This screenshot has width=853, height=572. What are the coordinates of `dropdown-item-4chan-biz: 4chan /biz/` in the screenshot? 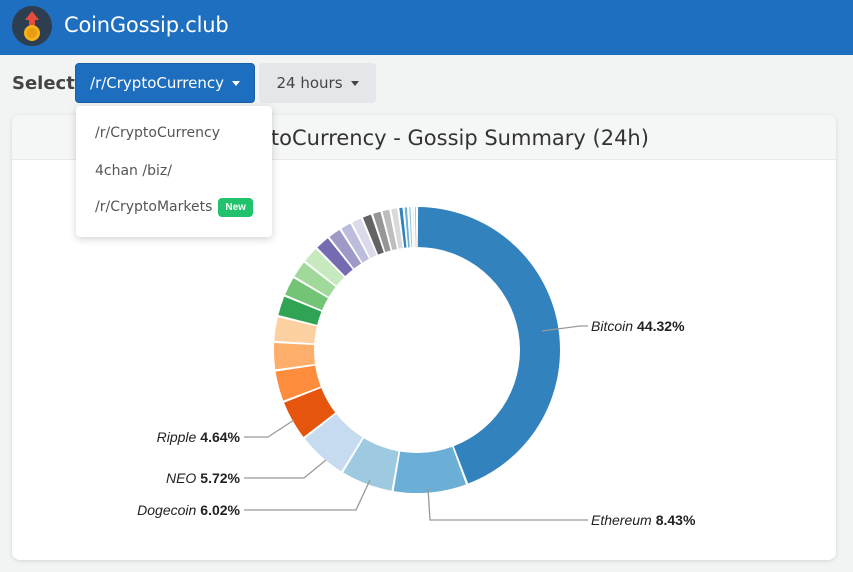 It's located at (133, 171).